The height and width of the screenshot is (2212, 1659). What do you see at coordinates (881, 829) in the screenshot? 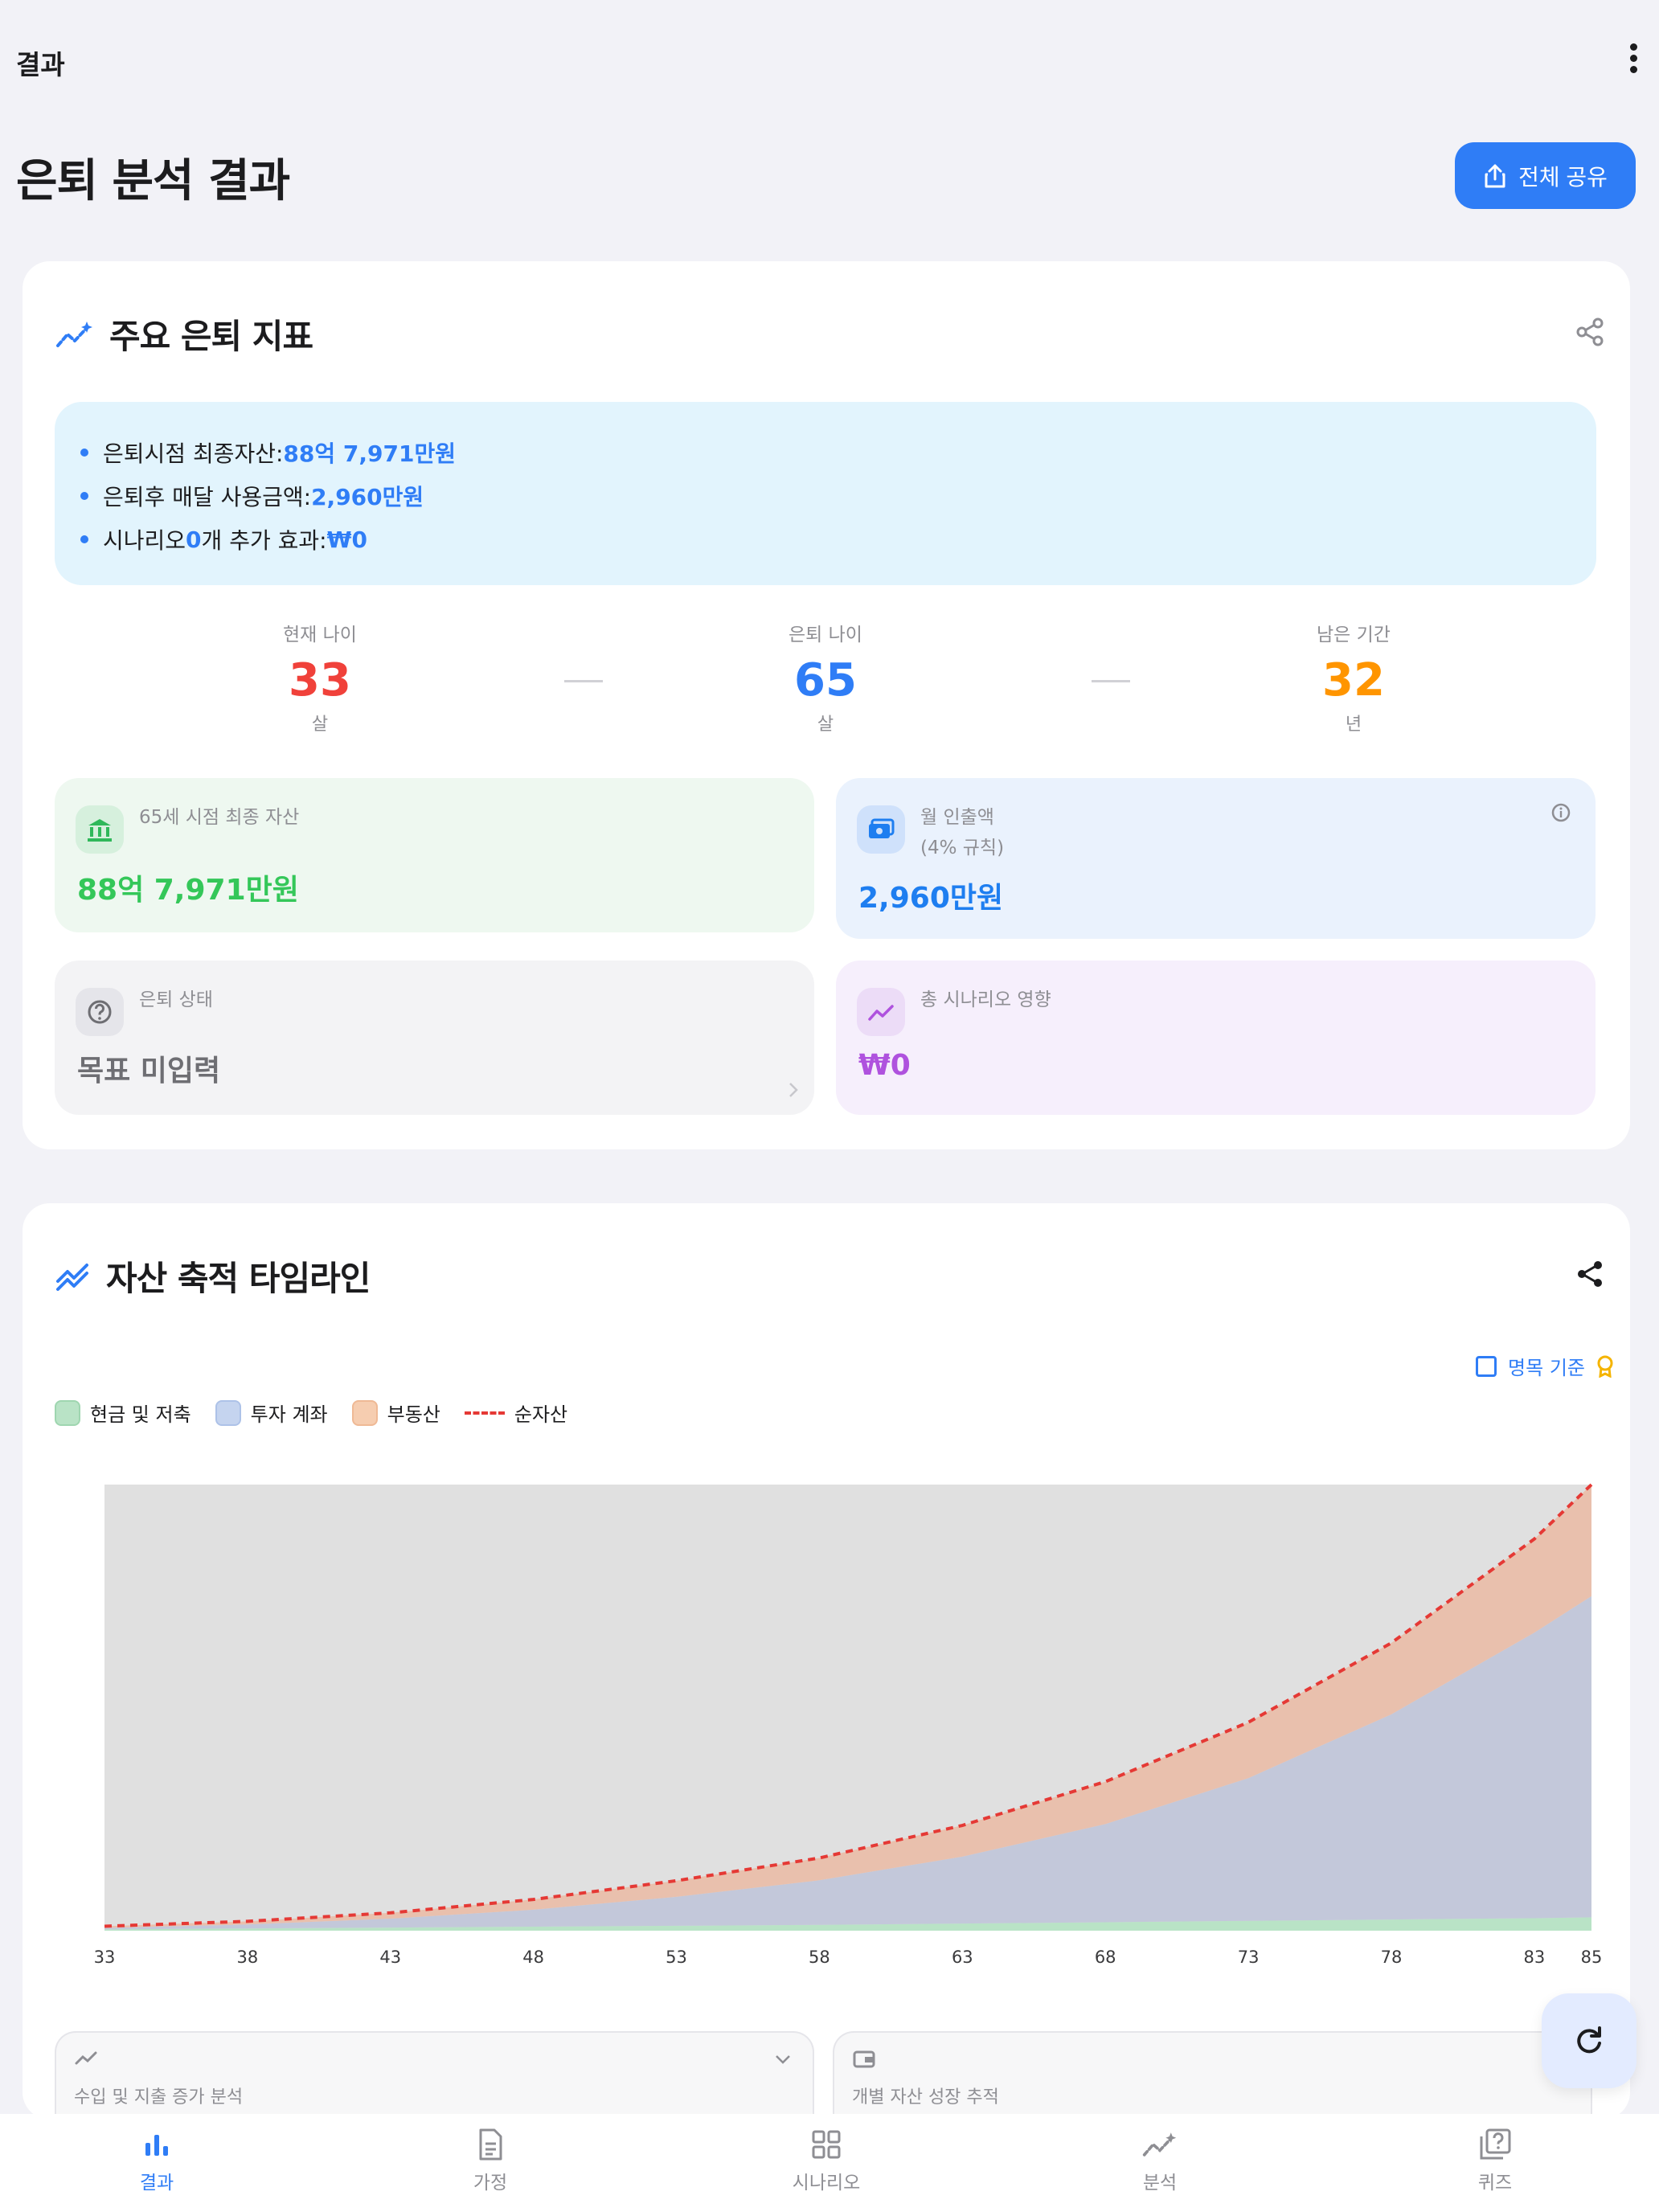
I see `cash-icon` at bounding box center [881, 829].